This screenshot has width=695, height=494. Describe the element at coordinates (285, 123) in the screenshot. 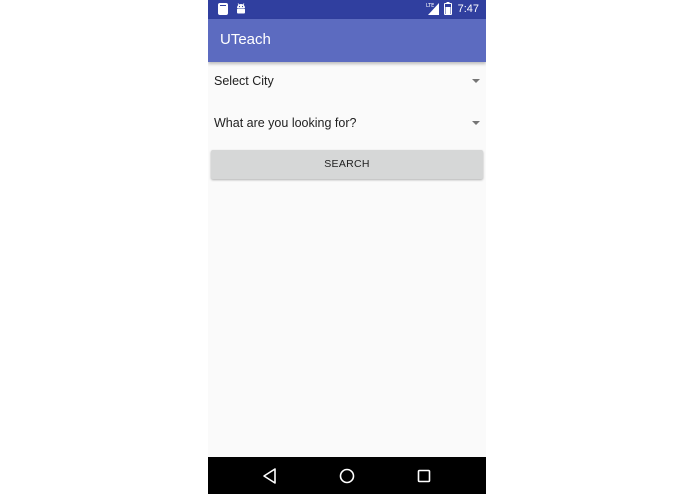

I see `looking-for-spinner-value: What are you looking for?` at that location.